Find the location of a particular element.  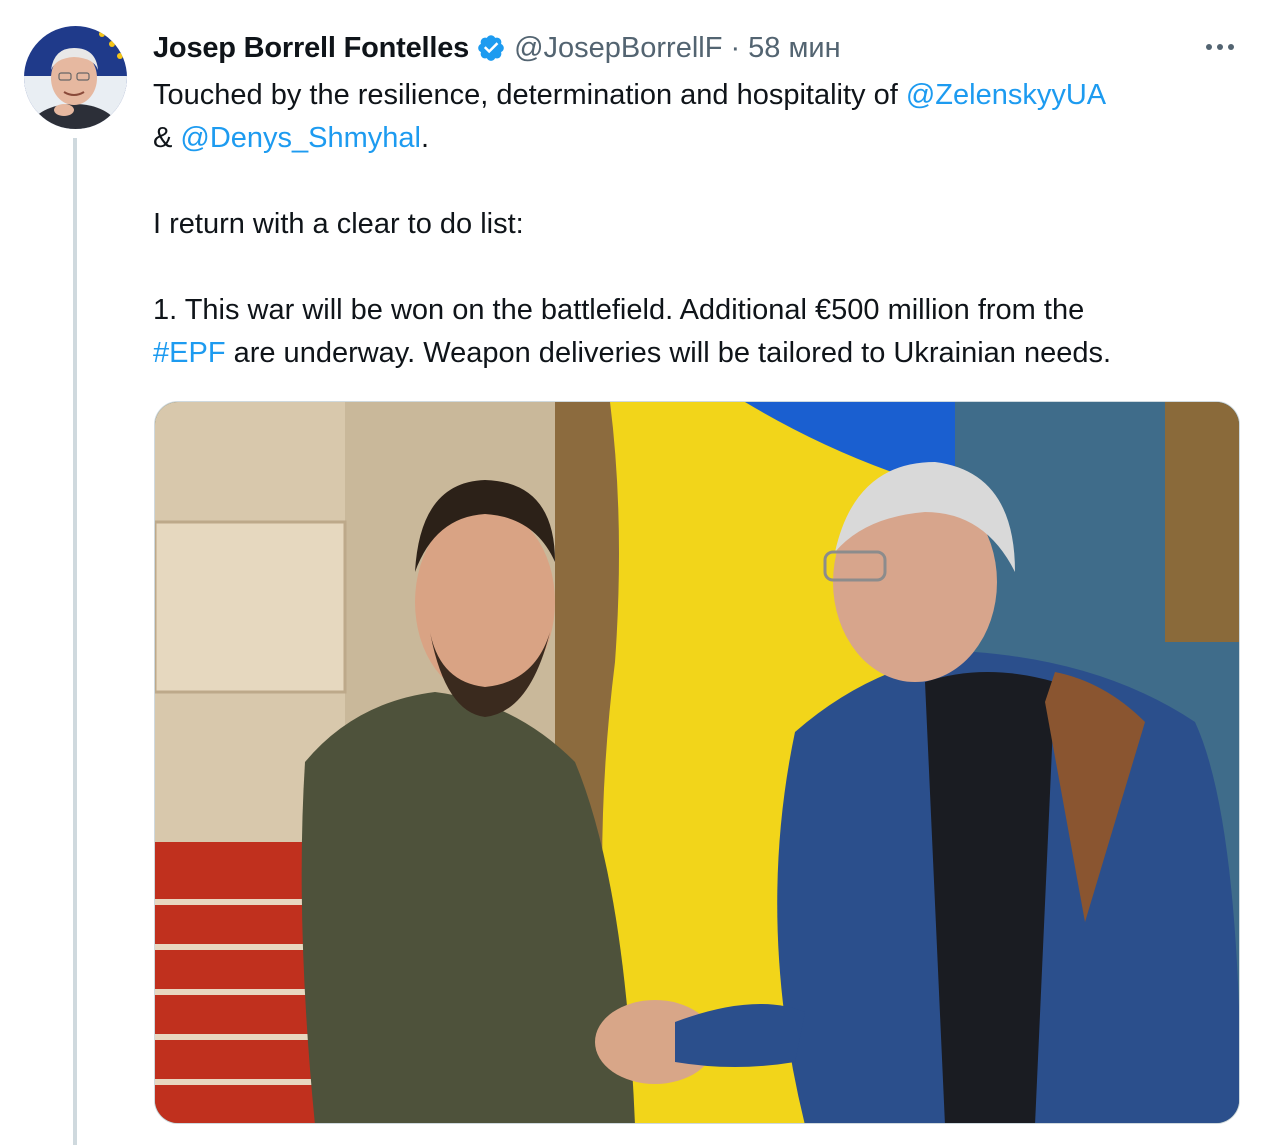

hashtag-epf: #EPF is located at coordinates (189, 353).